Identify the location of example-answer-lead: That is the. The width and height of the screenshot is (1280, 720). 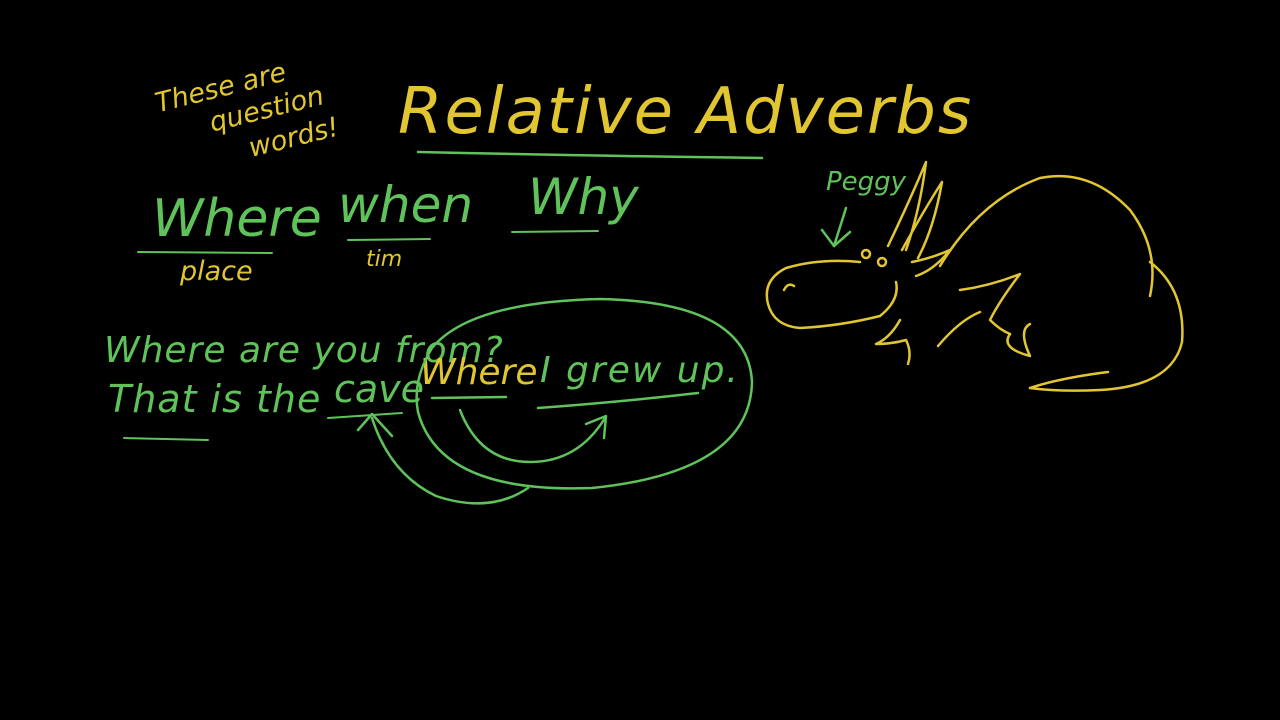
(214, 399).